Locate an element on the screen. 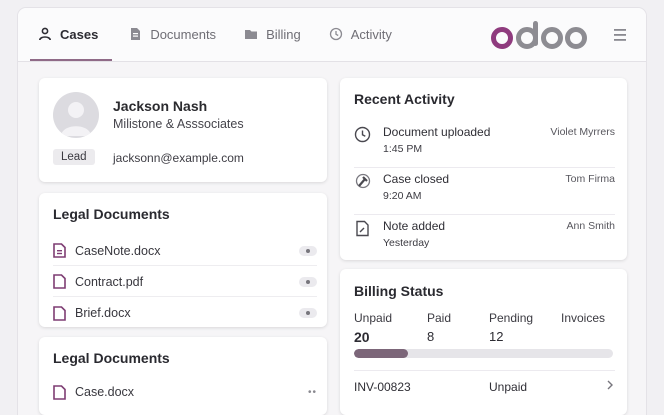 The image size is (664, 415). logo-icon is located at coordinates (539, 35).